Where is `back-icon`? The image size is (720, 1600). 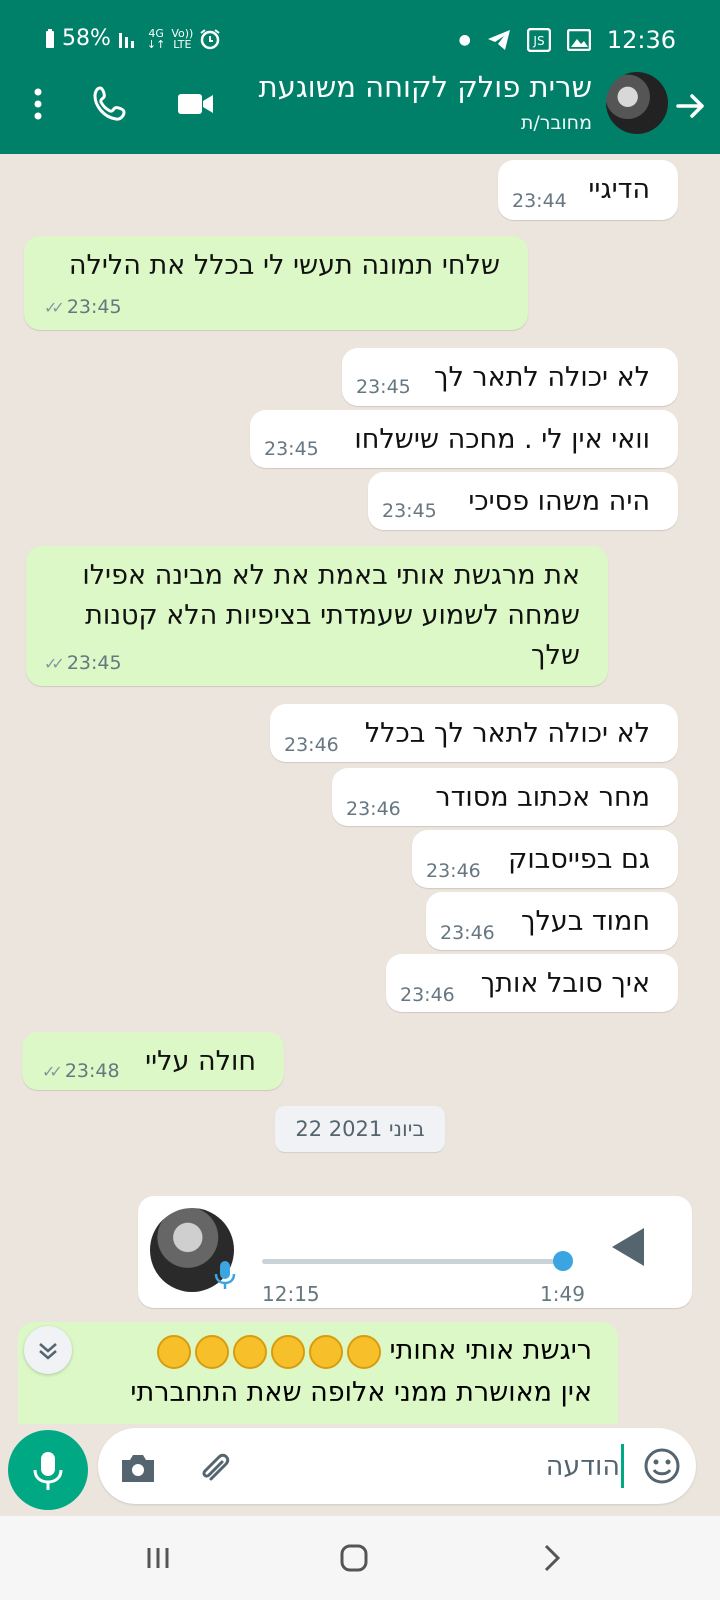 back-icon is located at coordinates (550, 1558).